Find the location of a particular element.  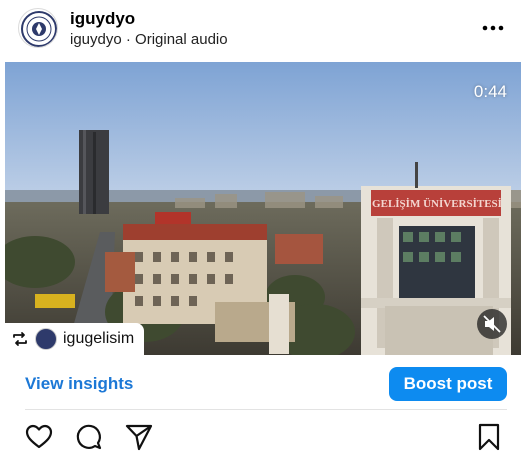

university-seal-icon is located at coordinates (39, 29).